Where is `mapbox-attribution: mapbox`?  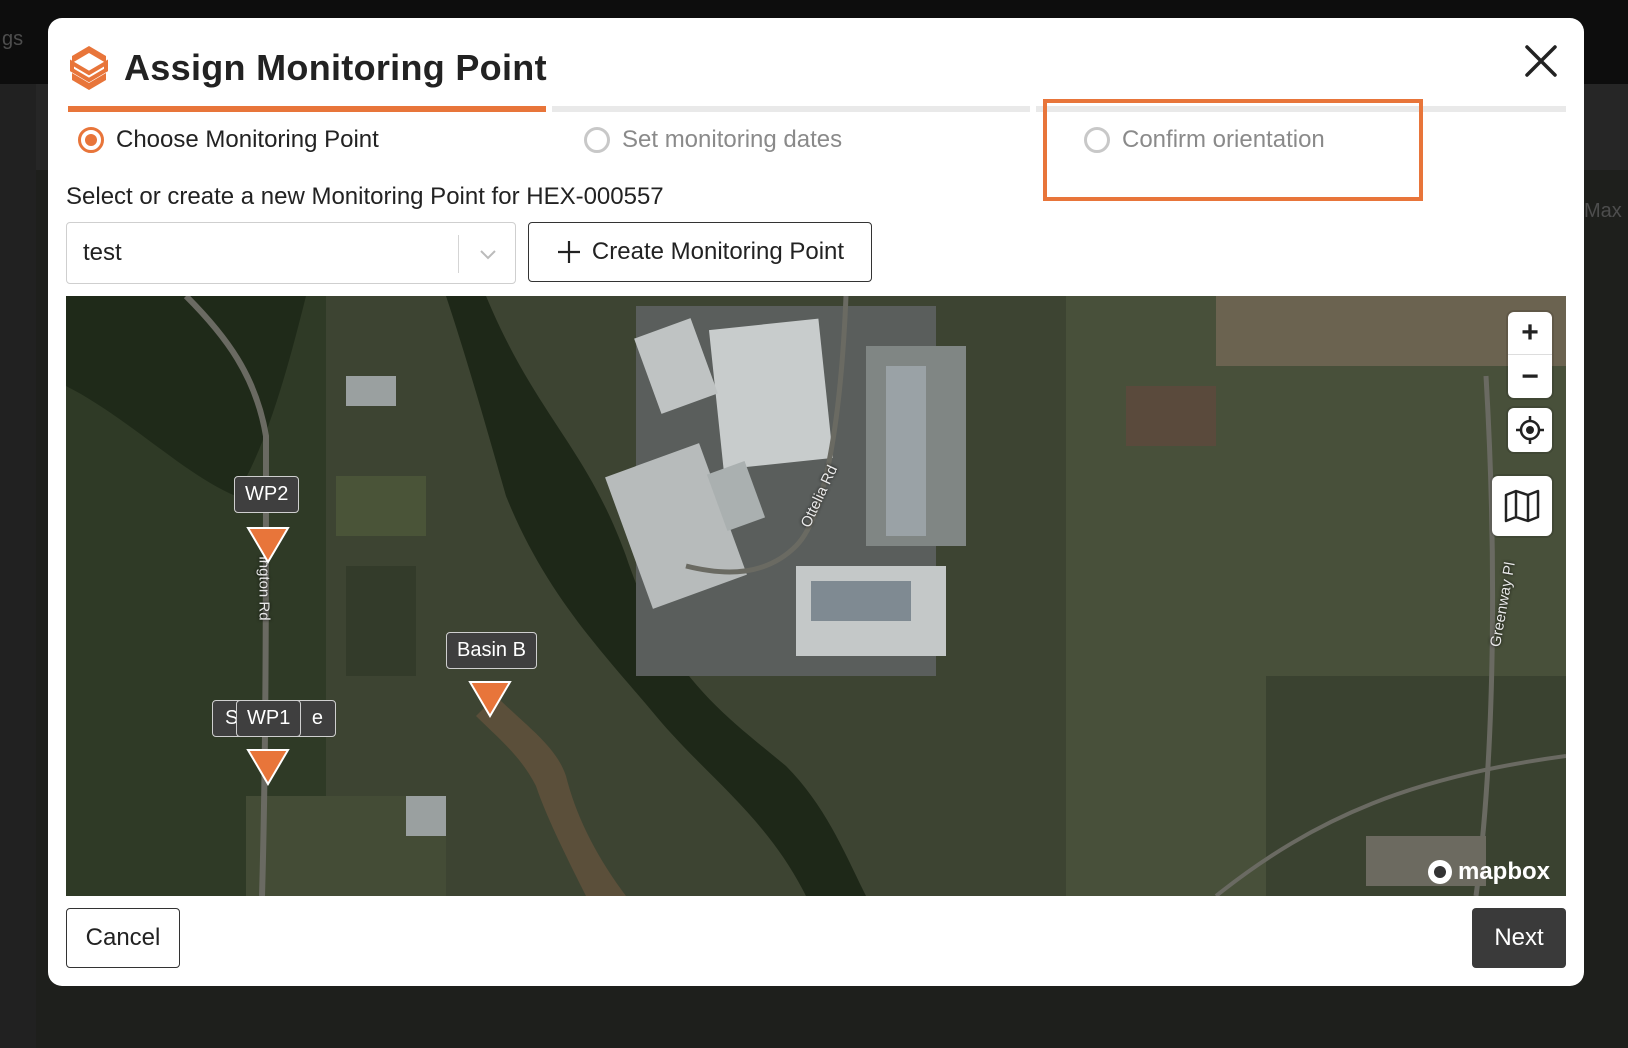
mapbox-attribution: mapbox is located at coordinates (1488, 872).